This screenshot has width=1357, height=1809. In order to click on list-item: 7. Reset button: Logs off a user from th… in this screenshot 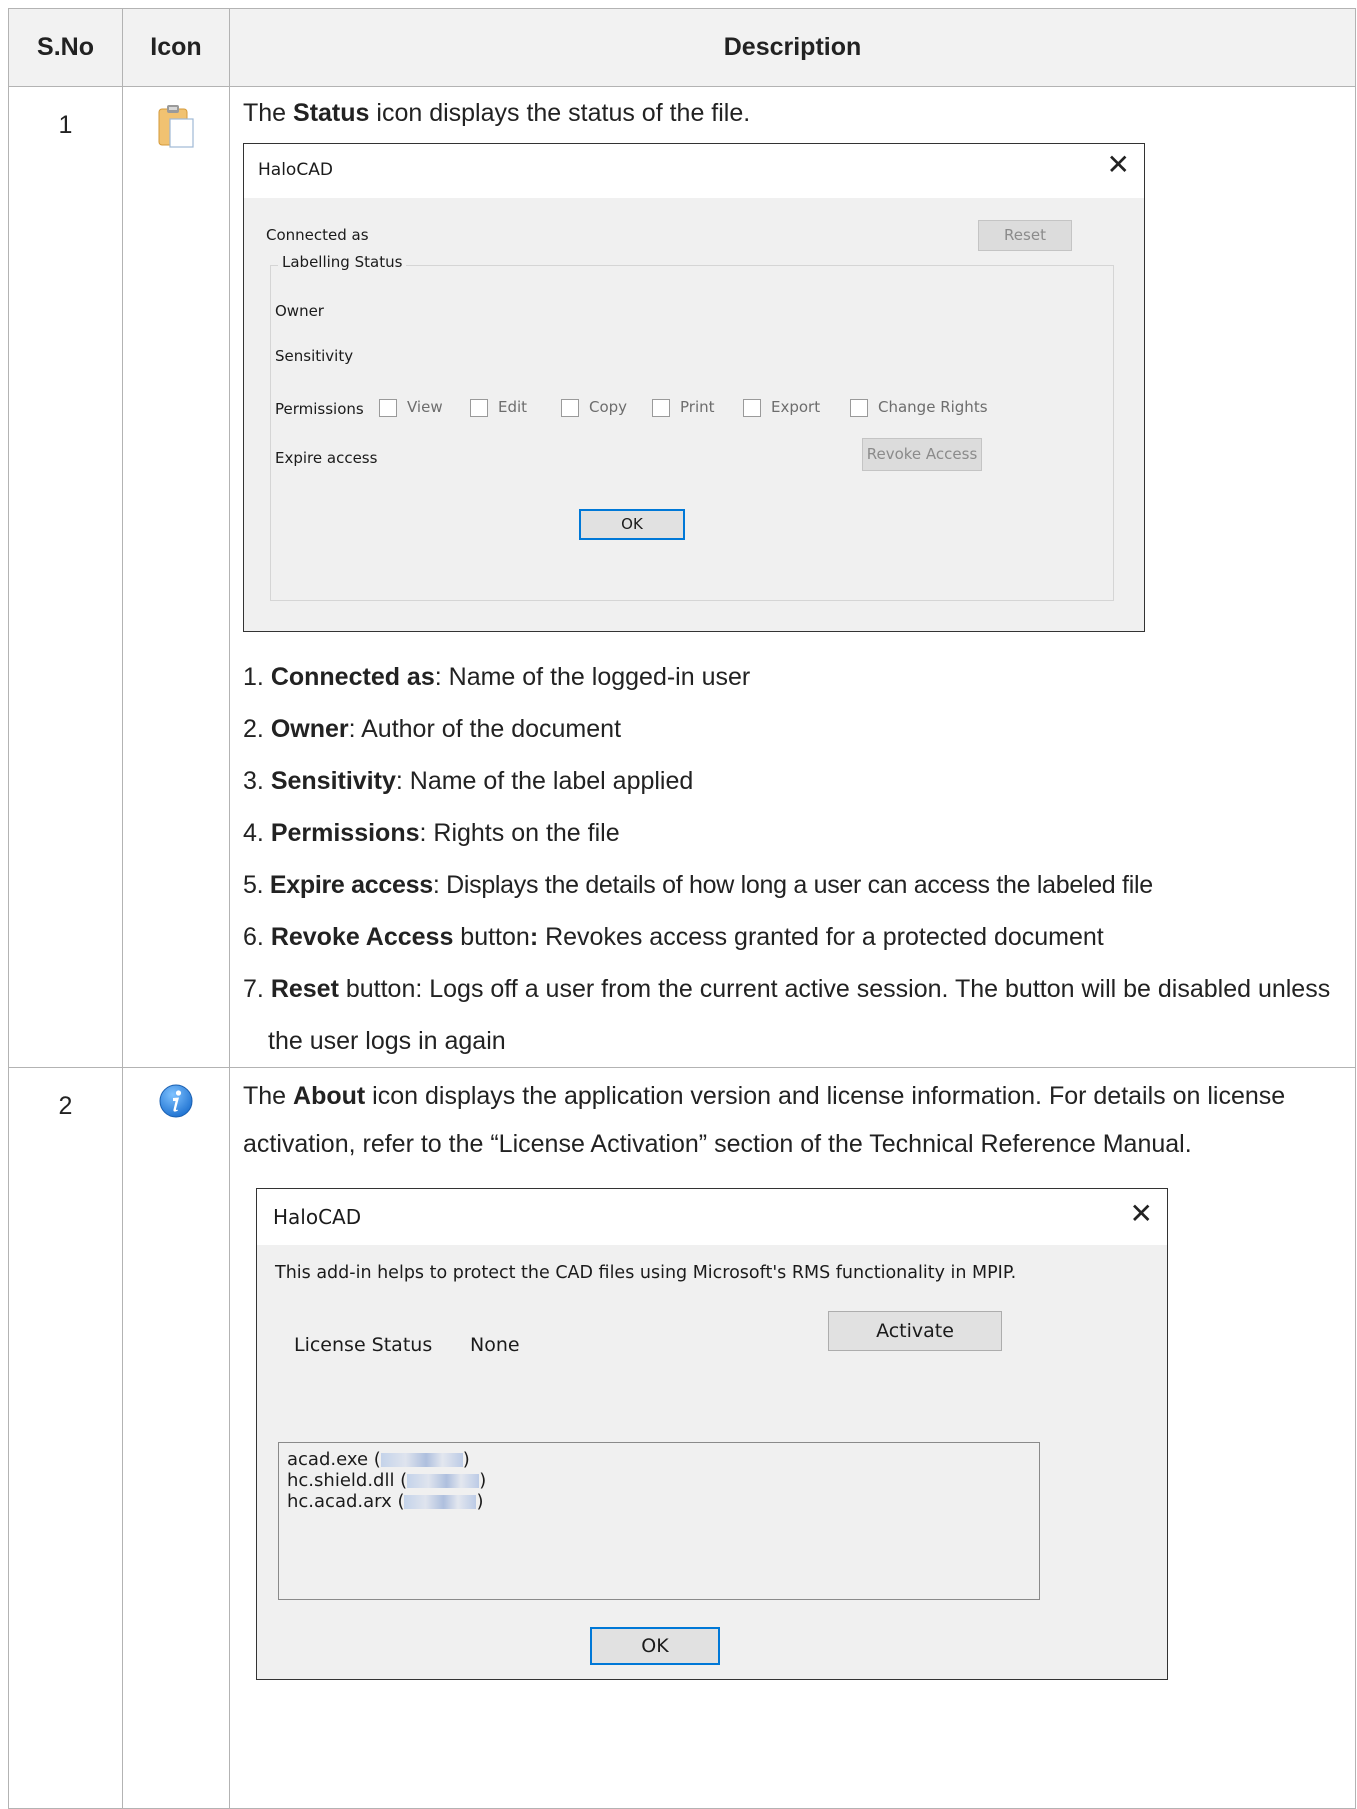, I will do `click(787, 1015)`.